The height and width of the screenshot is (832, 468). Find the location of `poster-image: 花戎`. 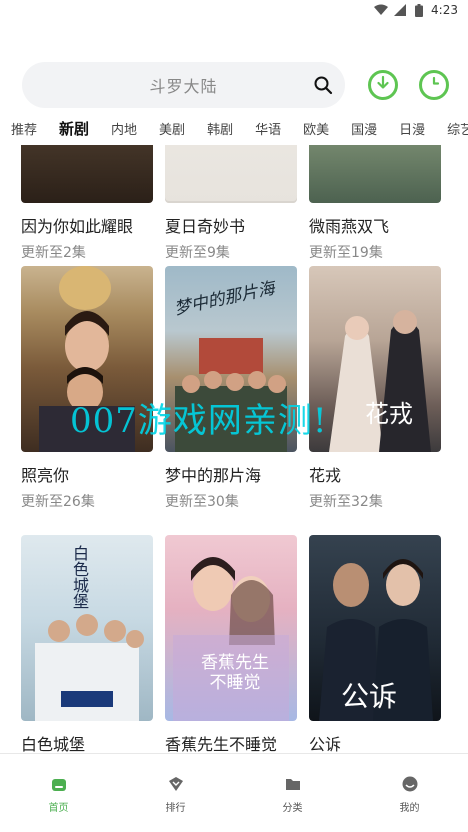

poster-image: 花戎 is located at coordinates (375, 359).